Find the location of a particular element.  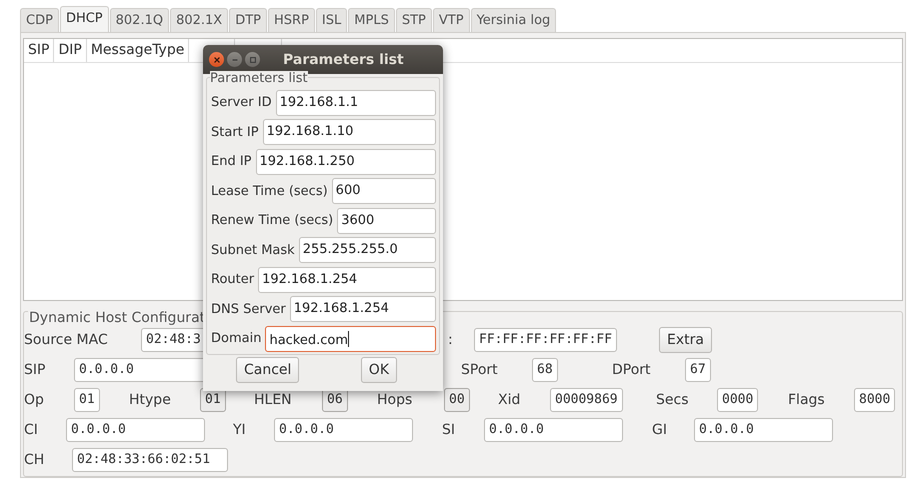

field-label: Htype is located at coordinates (150, 400).